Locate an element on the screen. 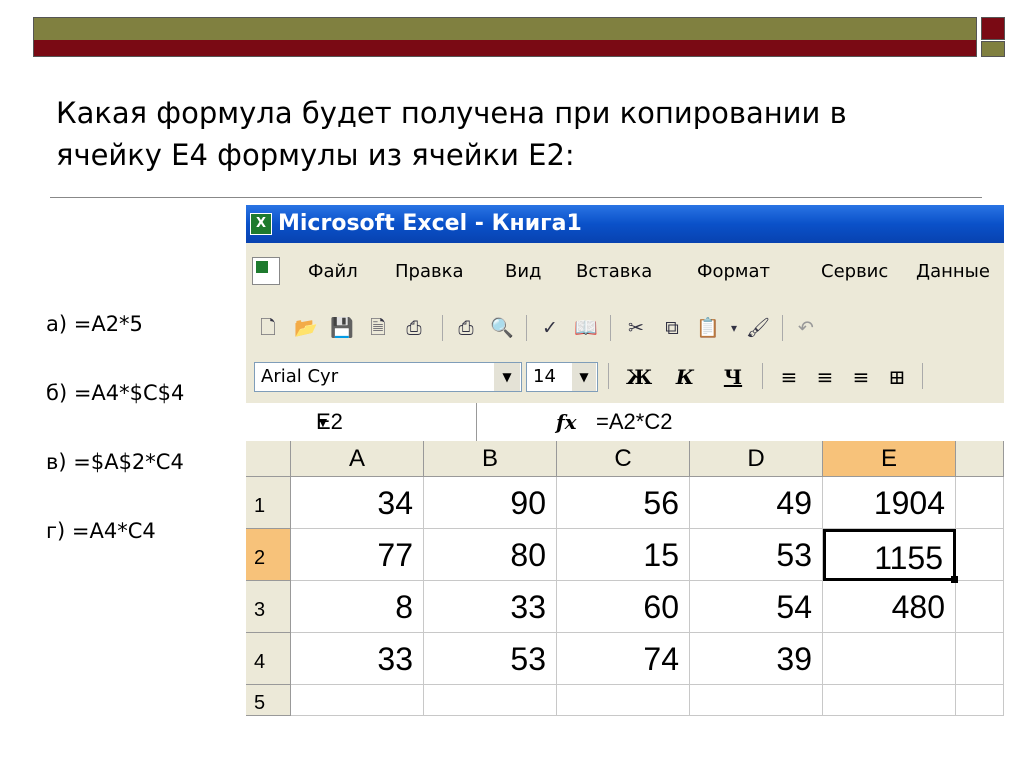 This screenshot has width=1024, height=768. spelling-icon: ✓ is located at coordinates (550, 328).